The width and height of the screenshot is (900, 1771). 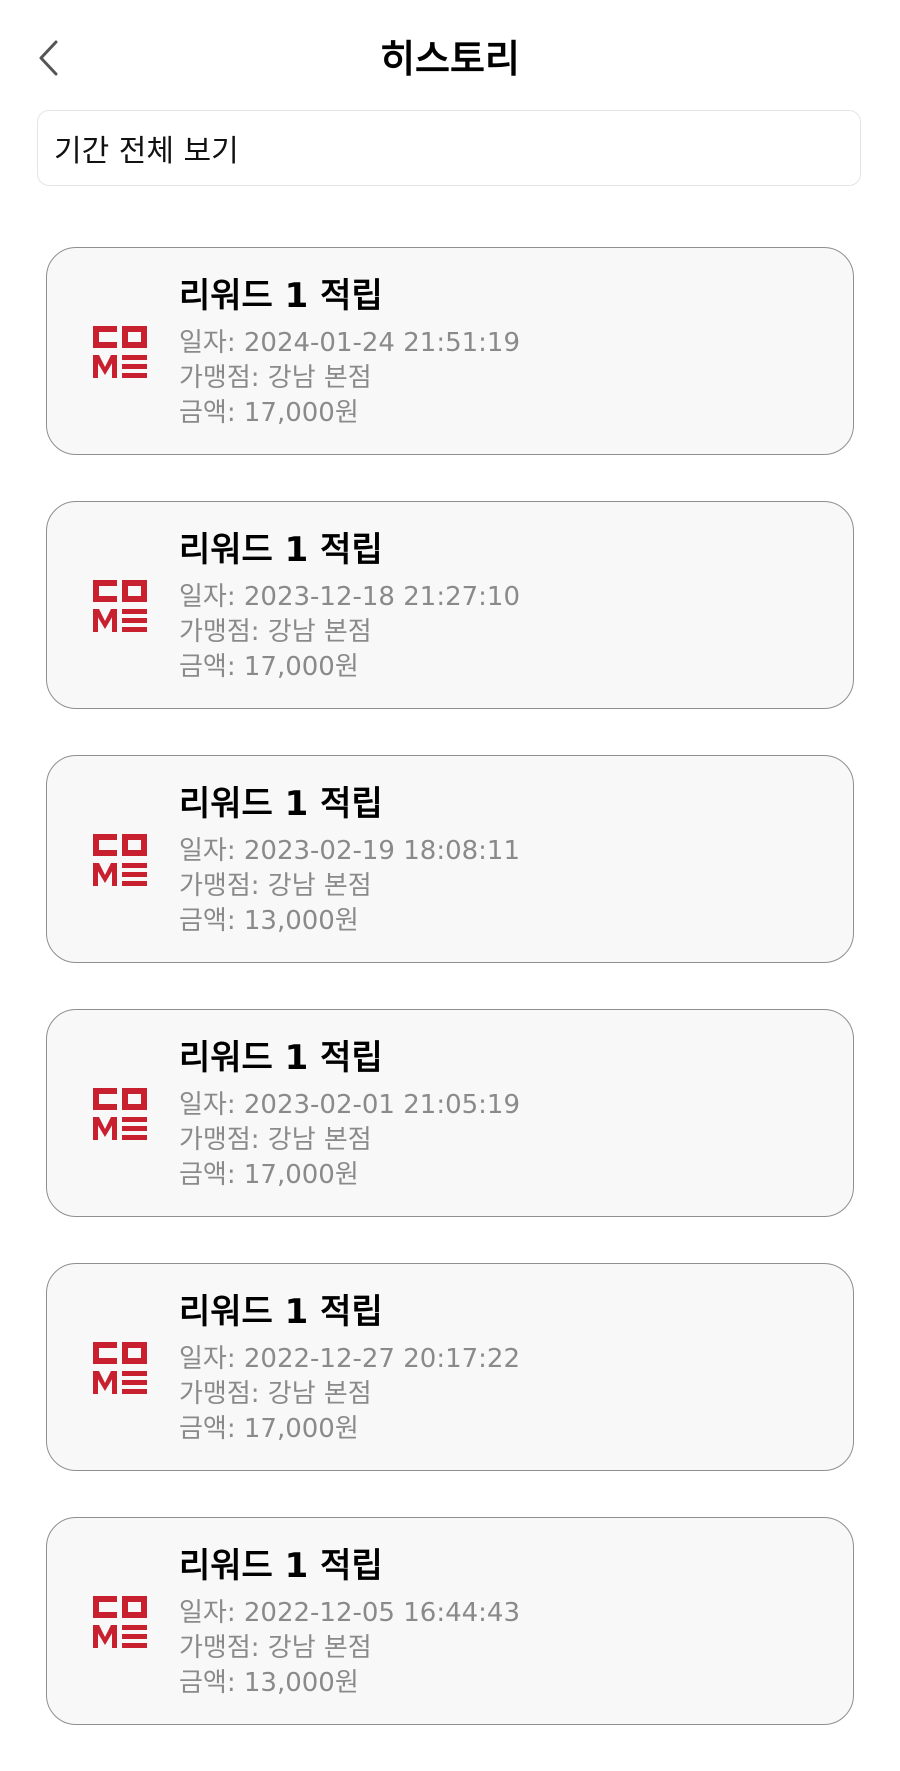 I want to click on header: 히스토리, so click(x=450, y=54).